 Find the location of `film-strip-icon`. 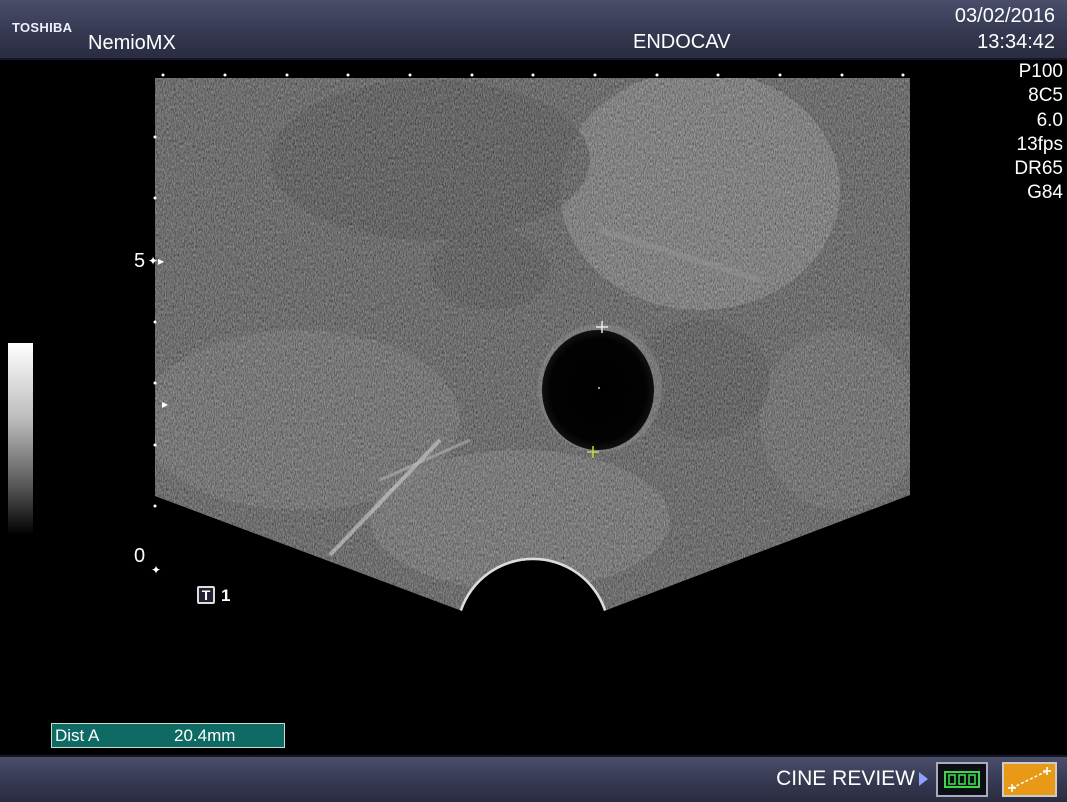

film-strip-icon is located at coordinates (962, 779).